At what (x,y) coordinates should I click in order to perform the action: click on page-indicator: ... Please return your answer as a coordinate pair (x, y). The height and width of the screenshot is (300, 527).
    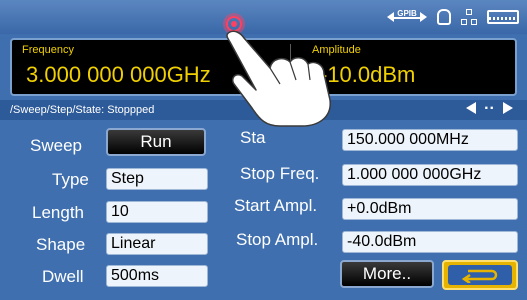
    Looking at the image, I should click on (489, 104).